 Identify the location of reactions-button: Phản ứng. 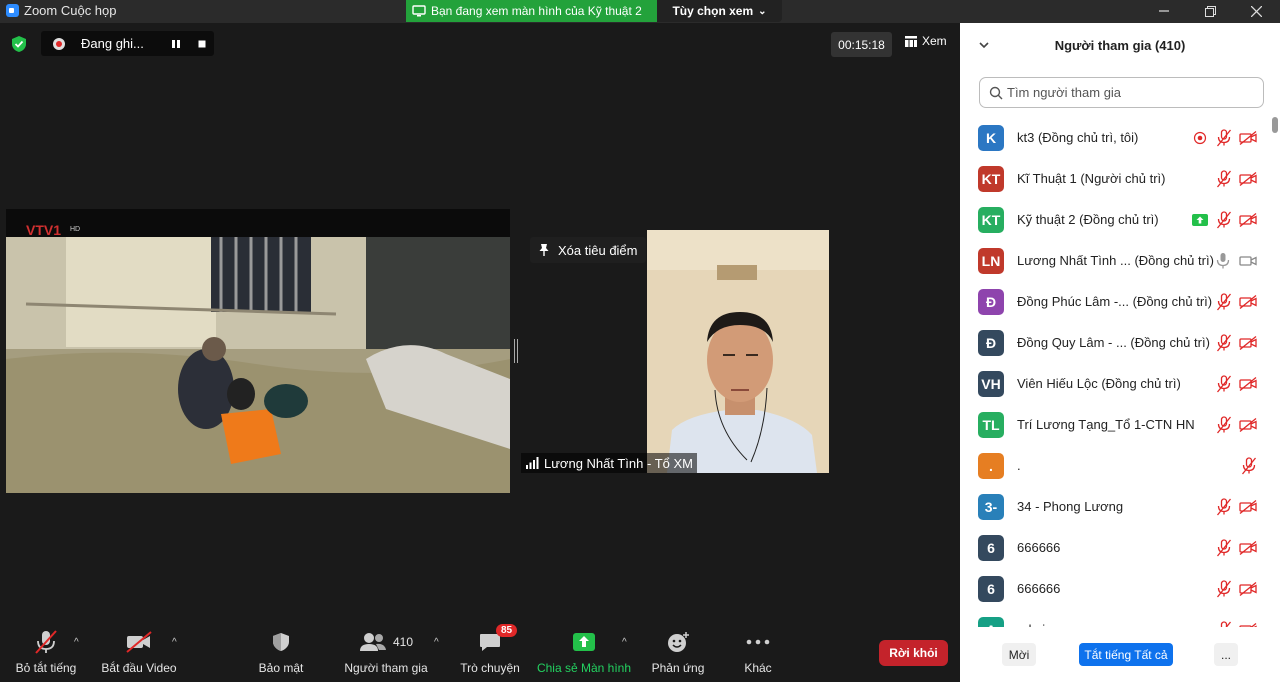
(678, 652).